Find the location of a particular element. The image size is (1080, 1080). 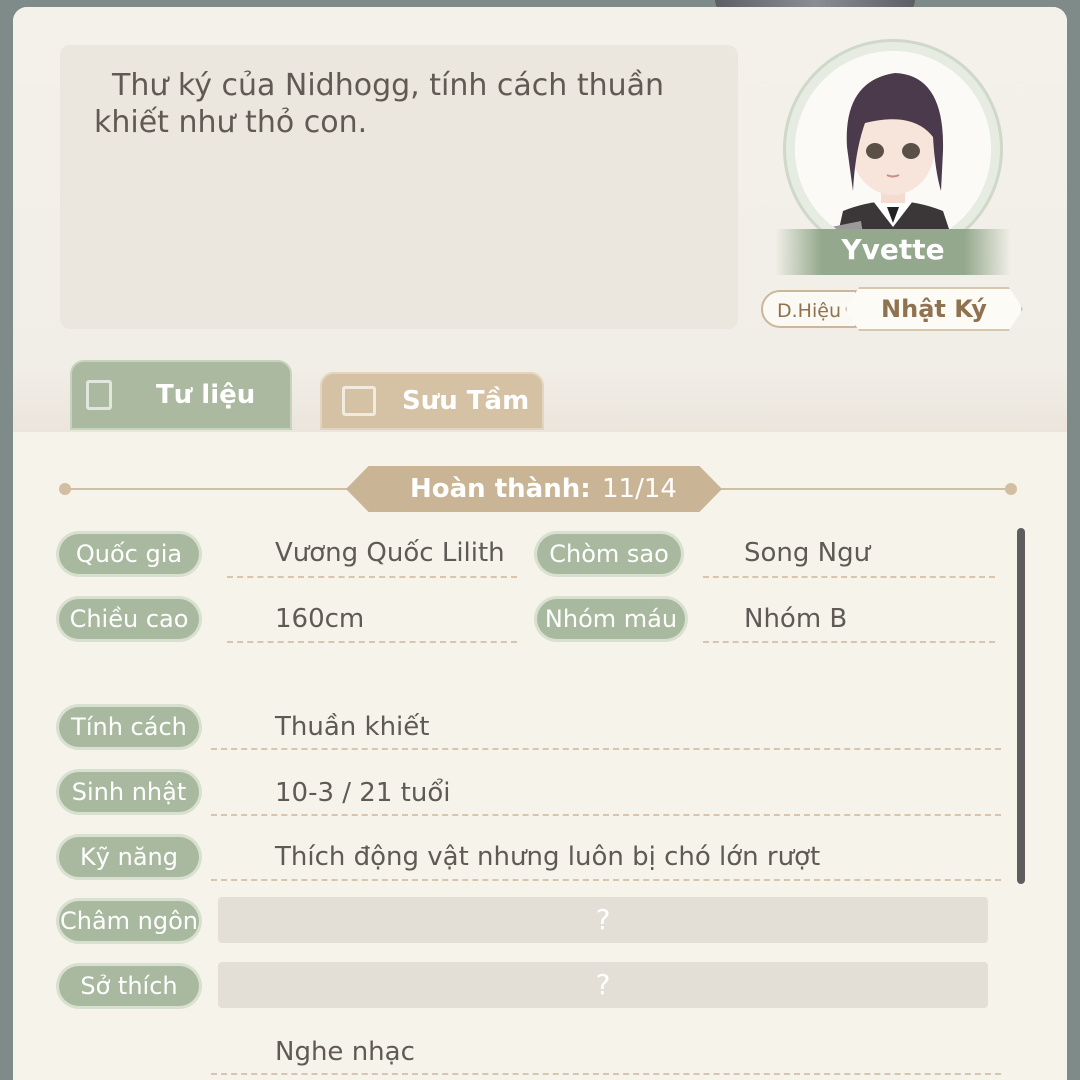

completion-value: 11/14 is located at coordinates (639, 489).